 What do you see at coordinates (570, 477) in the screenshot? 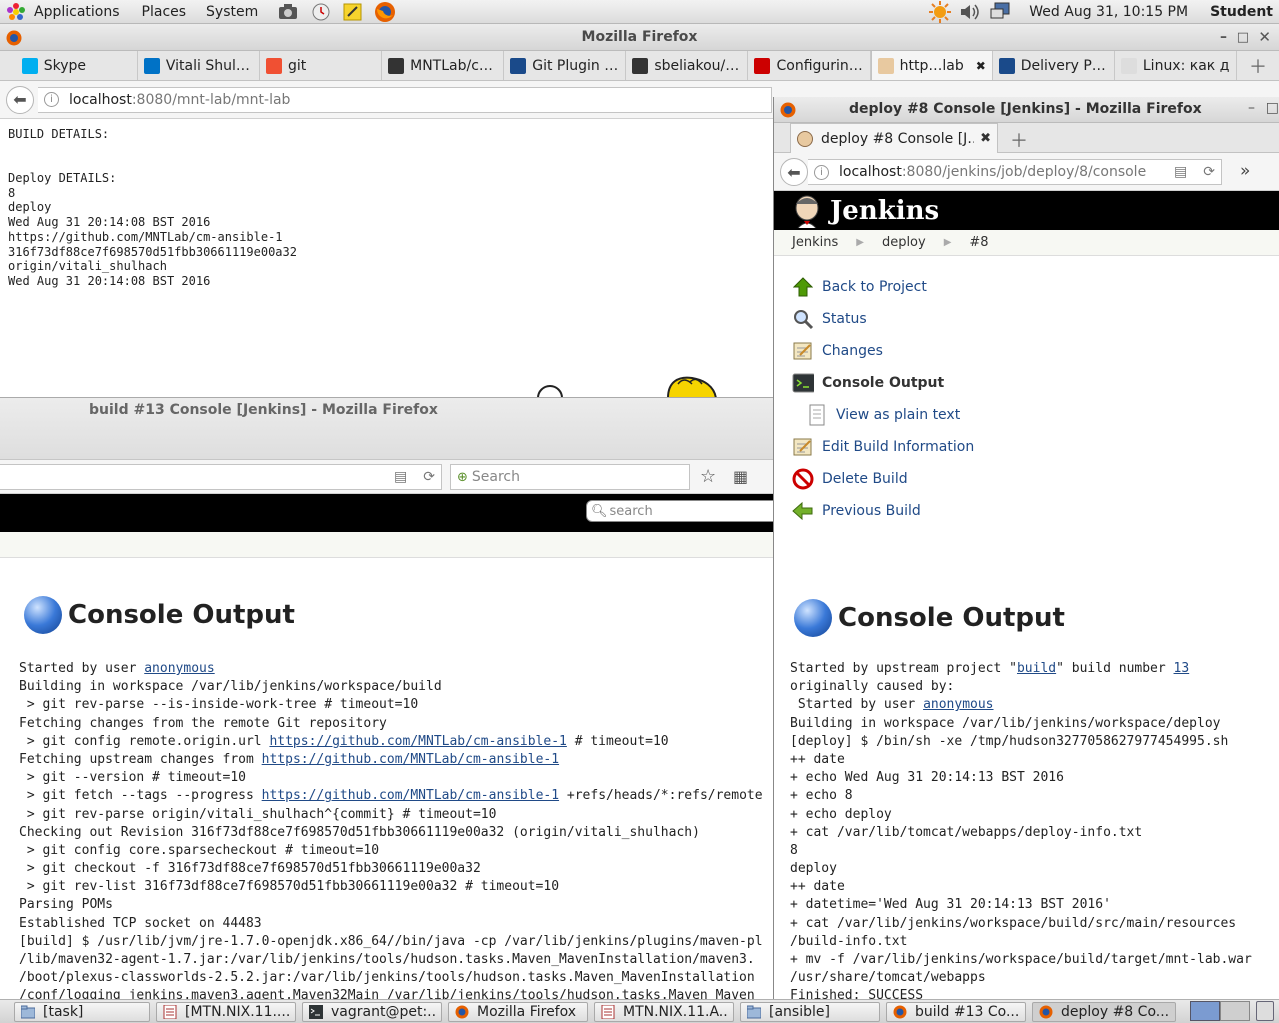
I see `build-search-box: ⊕ Search` at bounding box center [570, 477].